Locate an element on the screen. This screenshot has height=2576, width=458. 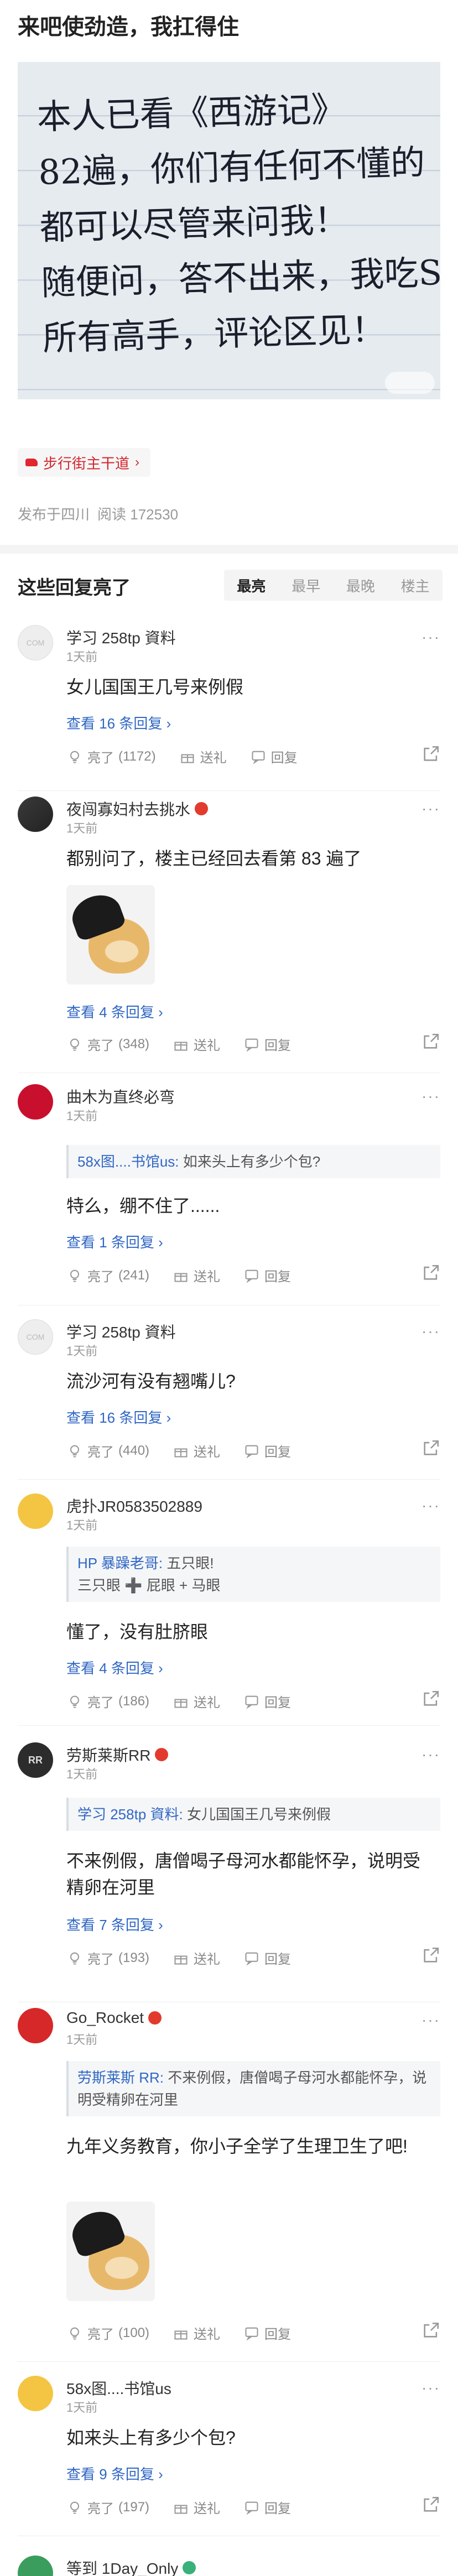
quoted-reply: HP 暴躁老哥: 五只眼! 三只眼 ➕ 屁眼 + 马眼 is located at coordinates (253, 1575).